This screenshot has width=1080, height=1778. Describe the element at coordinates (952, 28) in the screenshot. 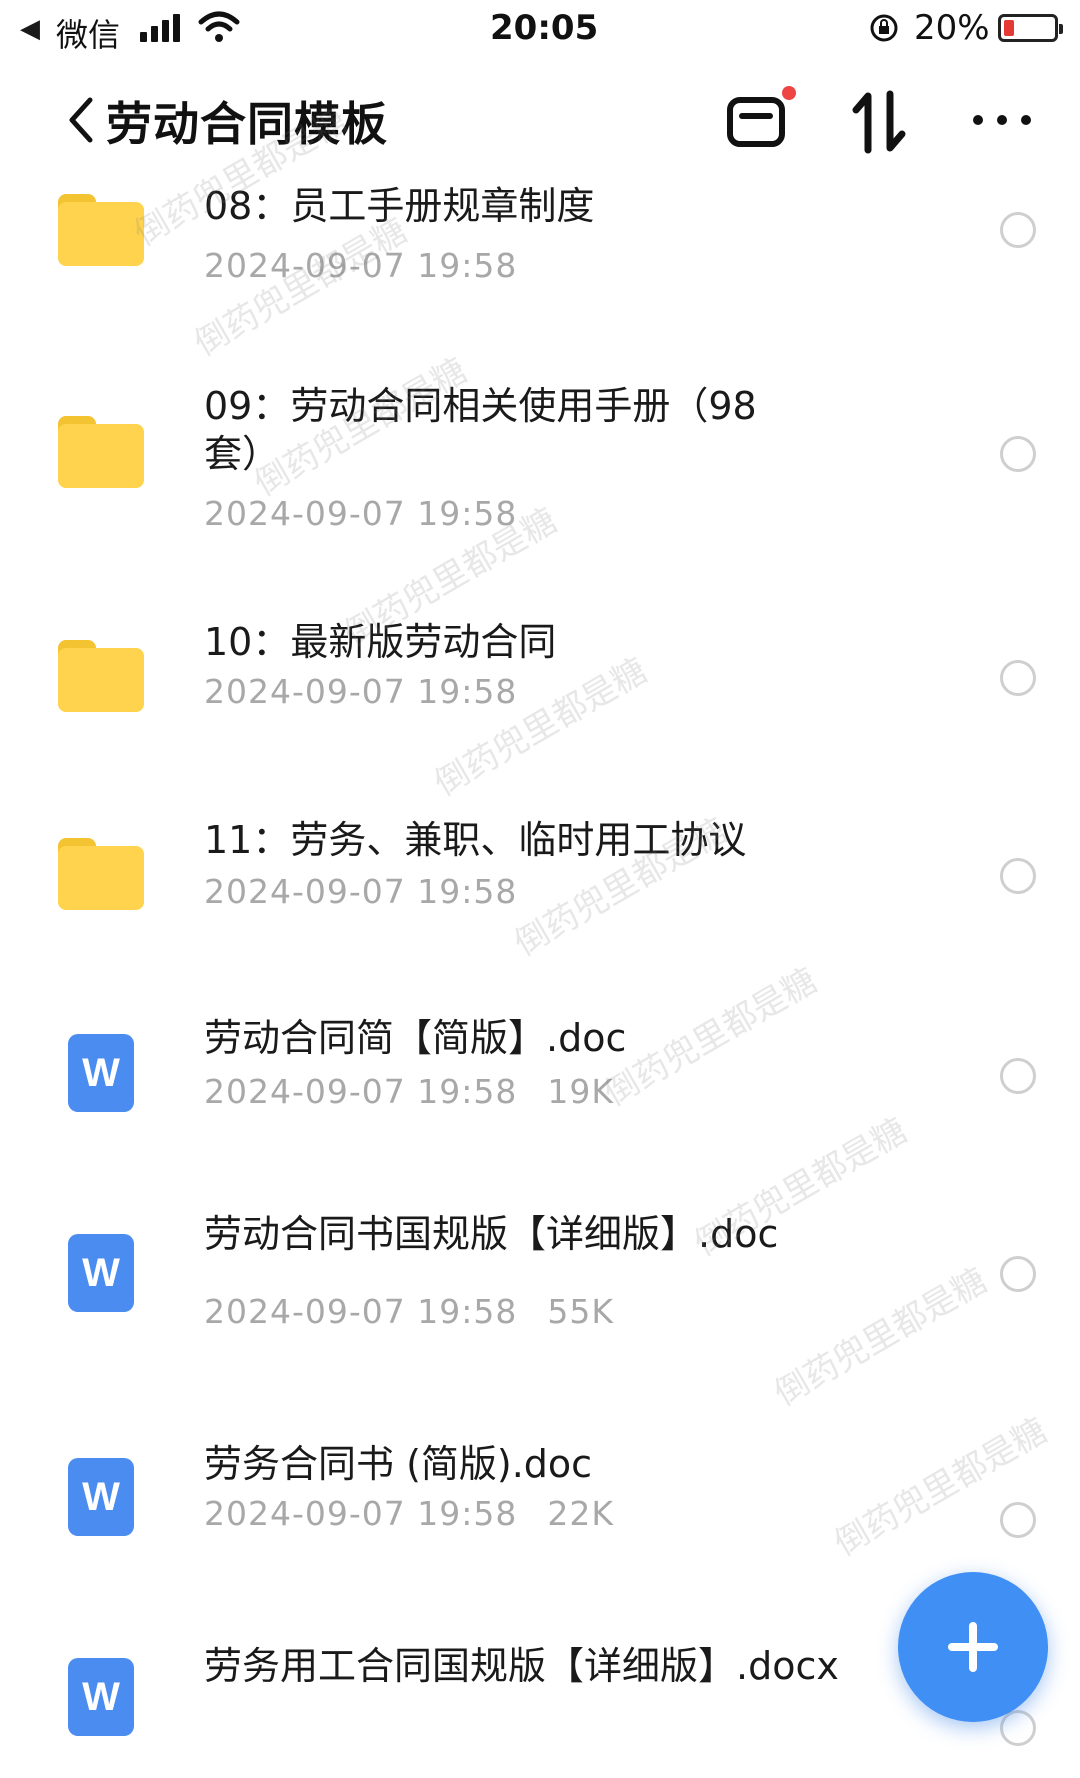

I see `battery-percent: 20%` at that location.